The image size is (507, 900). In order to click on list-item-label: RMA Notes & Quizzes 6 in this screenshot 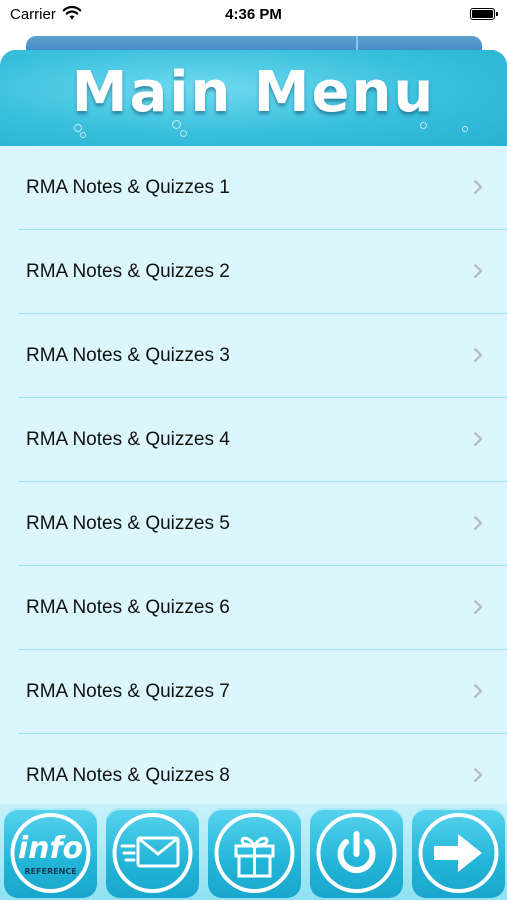, I will do `click(128, 607)`.